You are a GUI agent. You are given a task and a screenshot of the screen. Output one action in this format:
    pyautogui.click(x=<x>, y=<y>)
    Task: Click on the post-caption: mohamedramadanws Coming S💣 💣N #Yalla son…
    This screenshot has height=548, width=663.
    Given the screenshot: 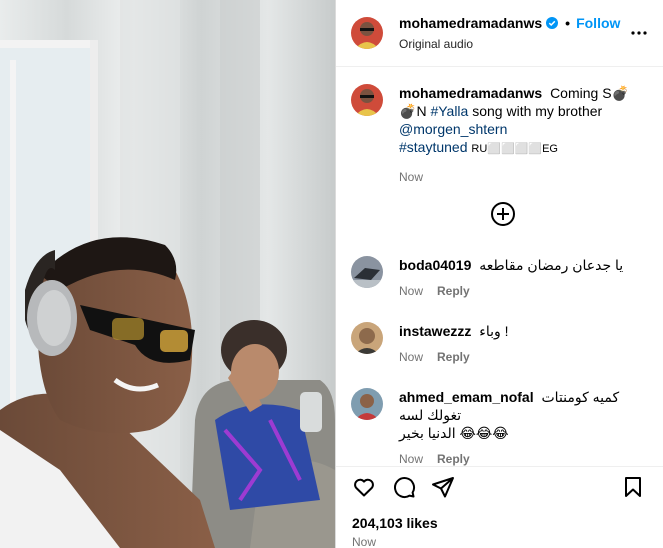 What is the action you would take?
    pyautogui.click(x=499, y=127)
    